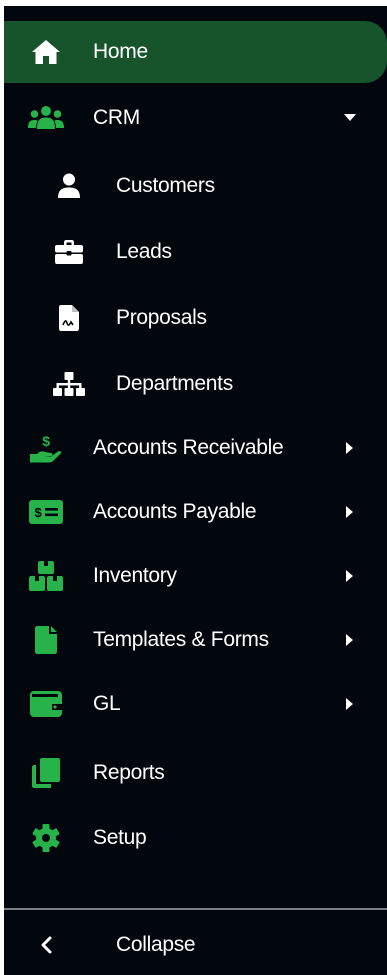 The image size is (387, 975). I want to click on chevron-left-icon, so click(46, 945).